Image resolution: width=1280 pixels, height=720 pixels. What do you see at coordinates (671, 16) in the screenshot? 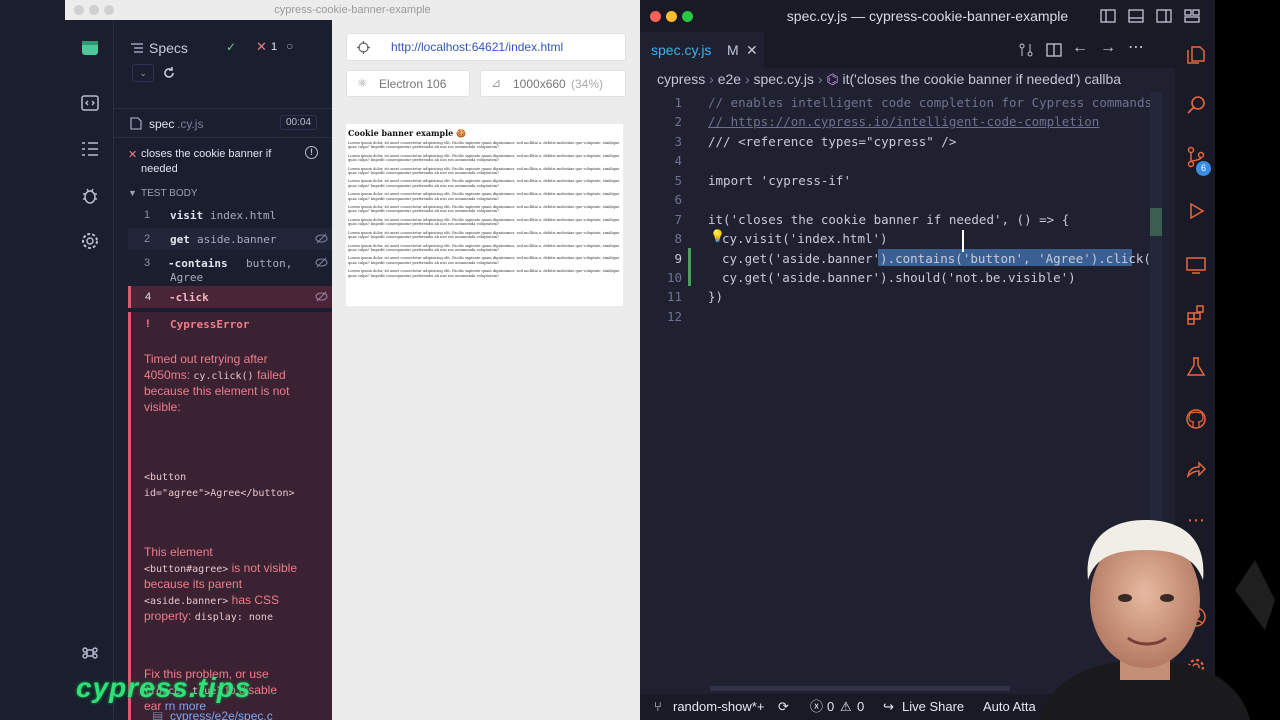
I see `minimize-button` at bounding box center [671, 16].